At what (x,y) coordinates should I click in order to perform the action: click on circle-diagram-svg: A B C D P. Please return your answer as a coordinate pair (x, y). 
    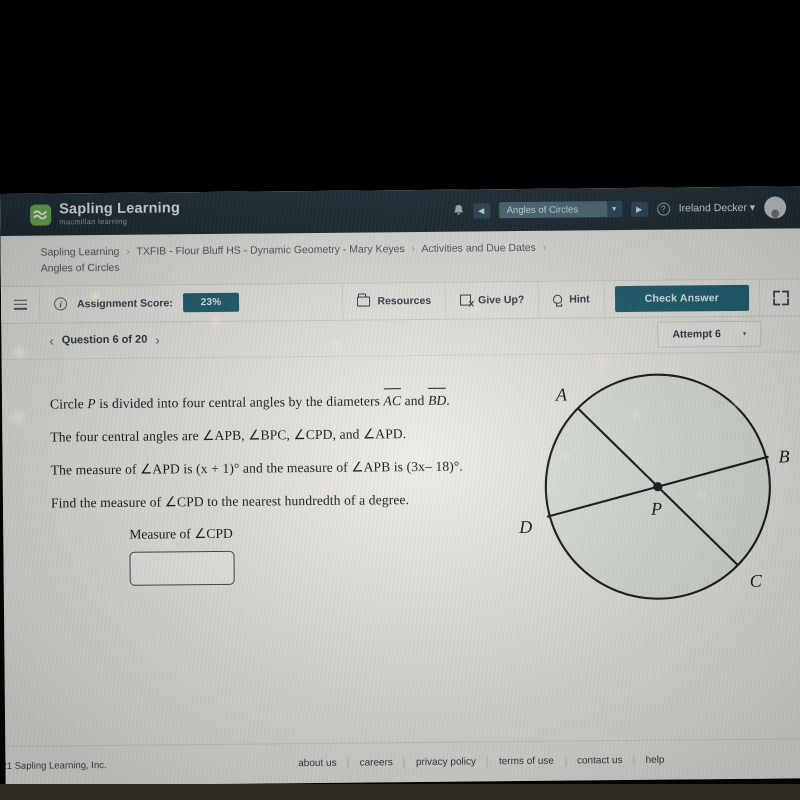
    Looking at the image, I should click on (654, 486).